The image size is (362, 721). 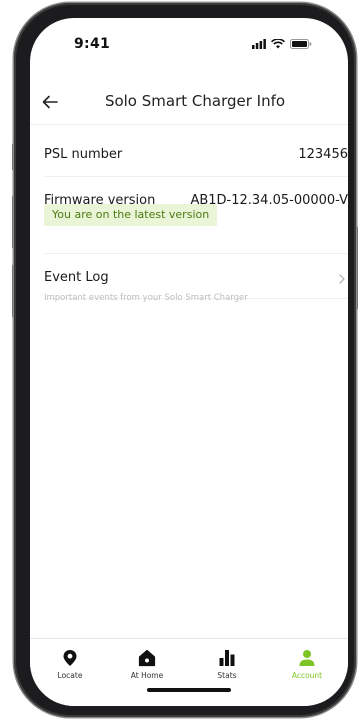 What do you see at coordinates (195, 101) in the screenshot?
I see `page-title: Solo Smart Charger Info` at bounding box center [195, 101].